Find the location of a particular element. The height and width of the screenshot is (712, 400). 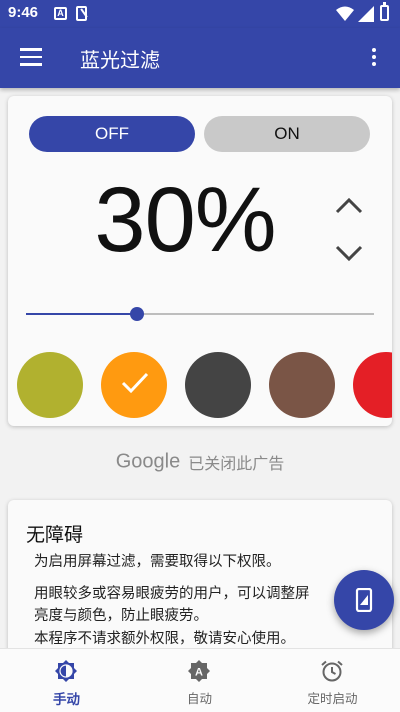

color-swatch-row is located at coordinates (204, 387).